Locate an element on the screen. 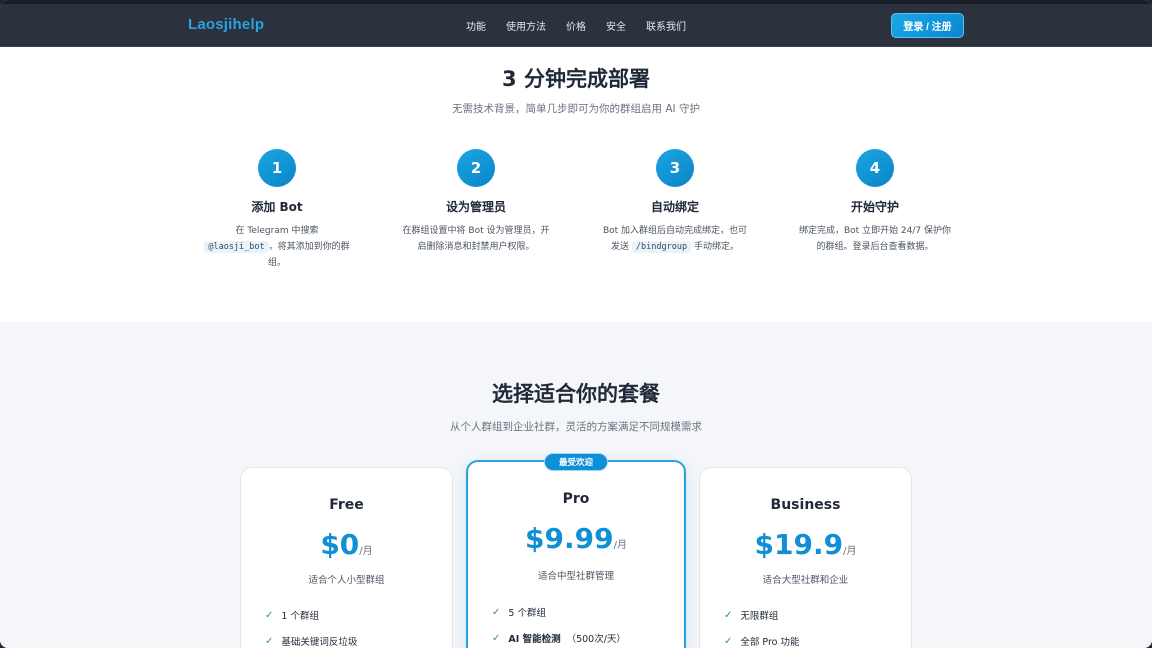  pricing-subtitle: 从个人群组到企业社群，灵活的方案满足不同规模需求 is located at coordinates (576, 427).